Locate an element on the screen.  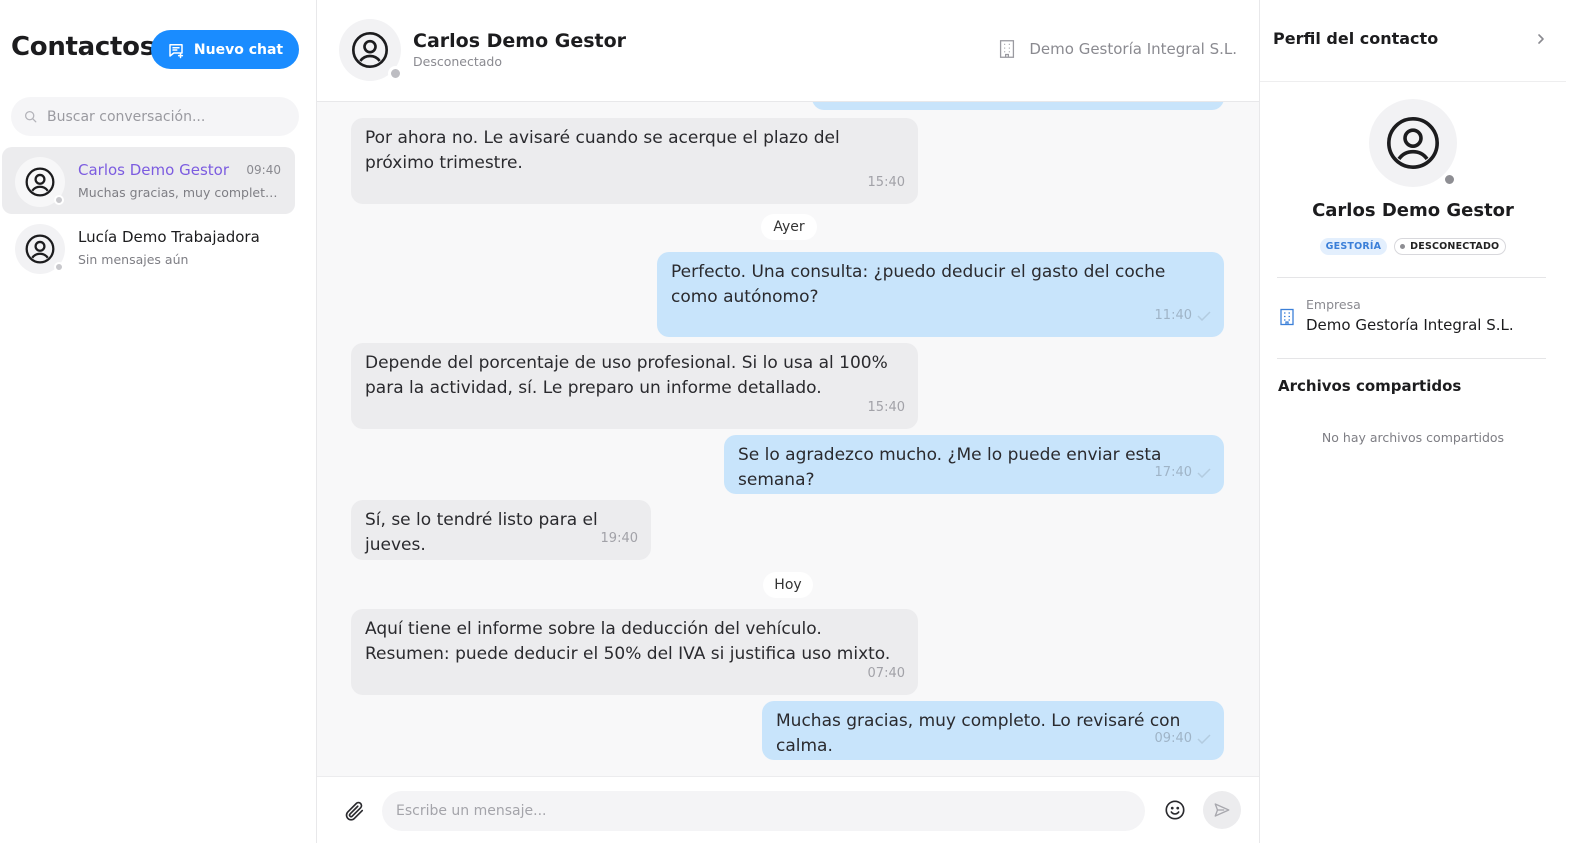
message-time-value: 17:40 is located at coordinates (1173, 472).